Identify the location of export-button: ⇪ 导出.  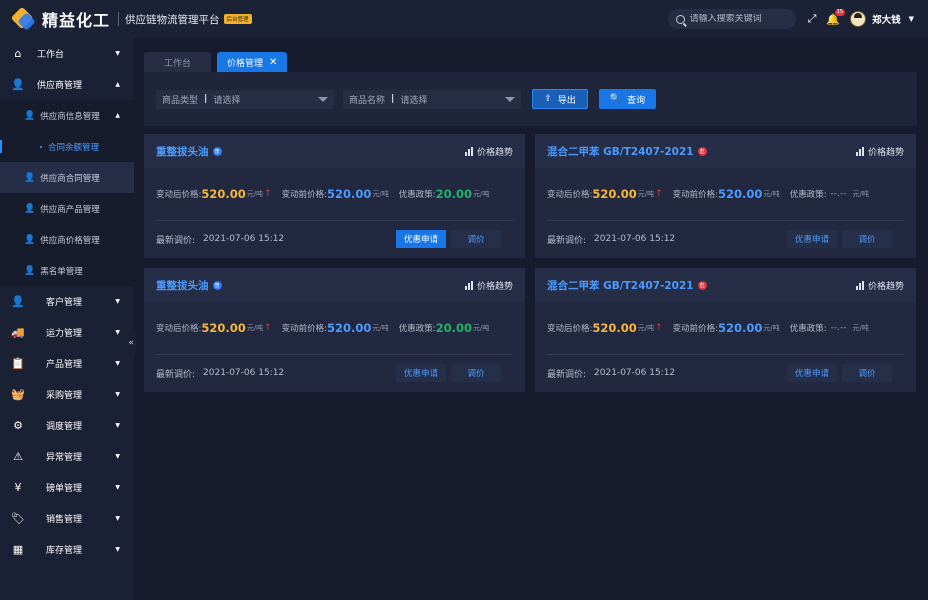
(560, 99).